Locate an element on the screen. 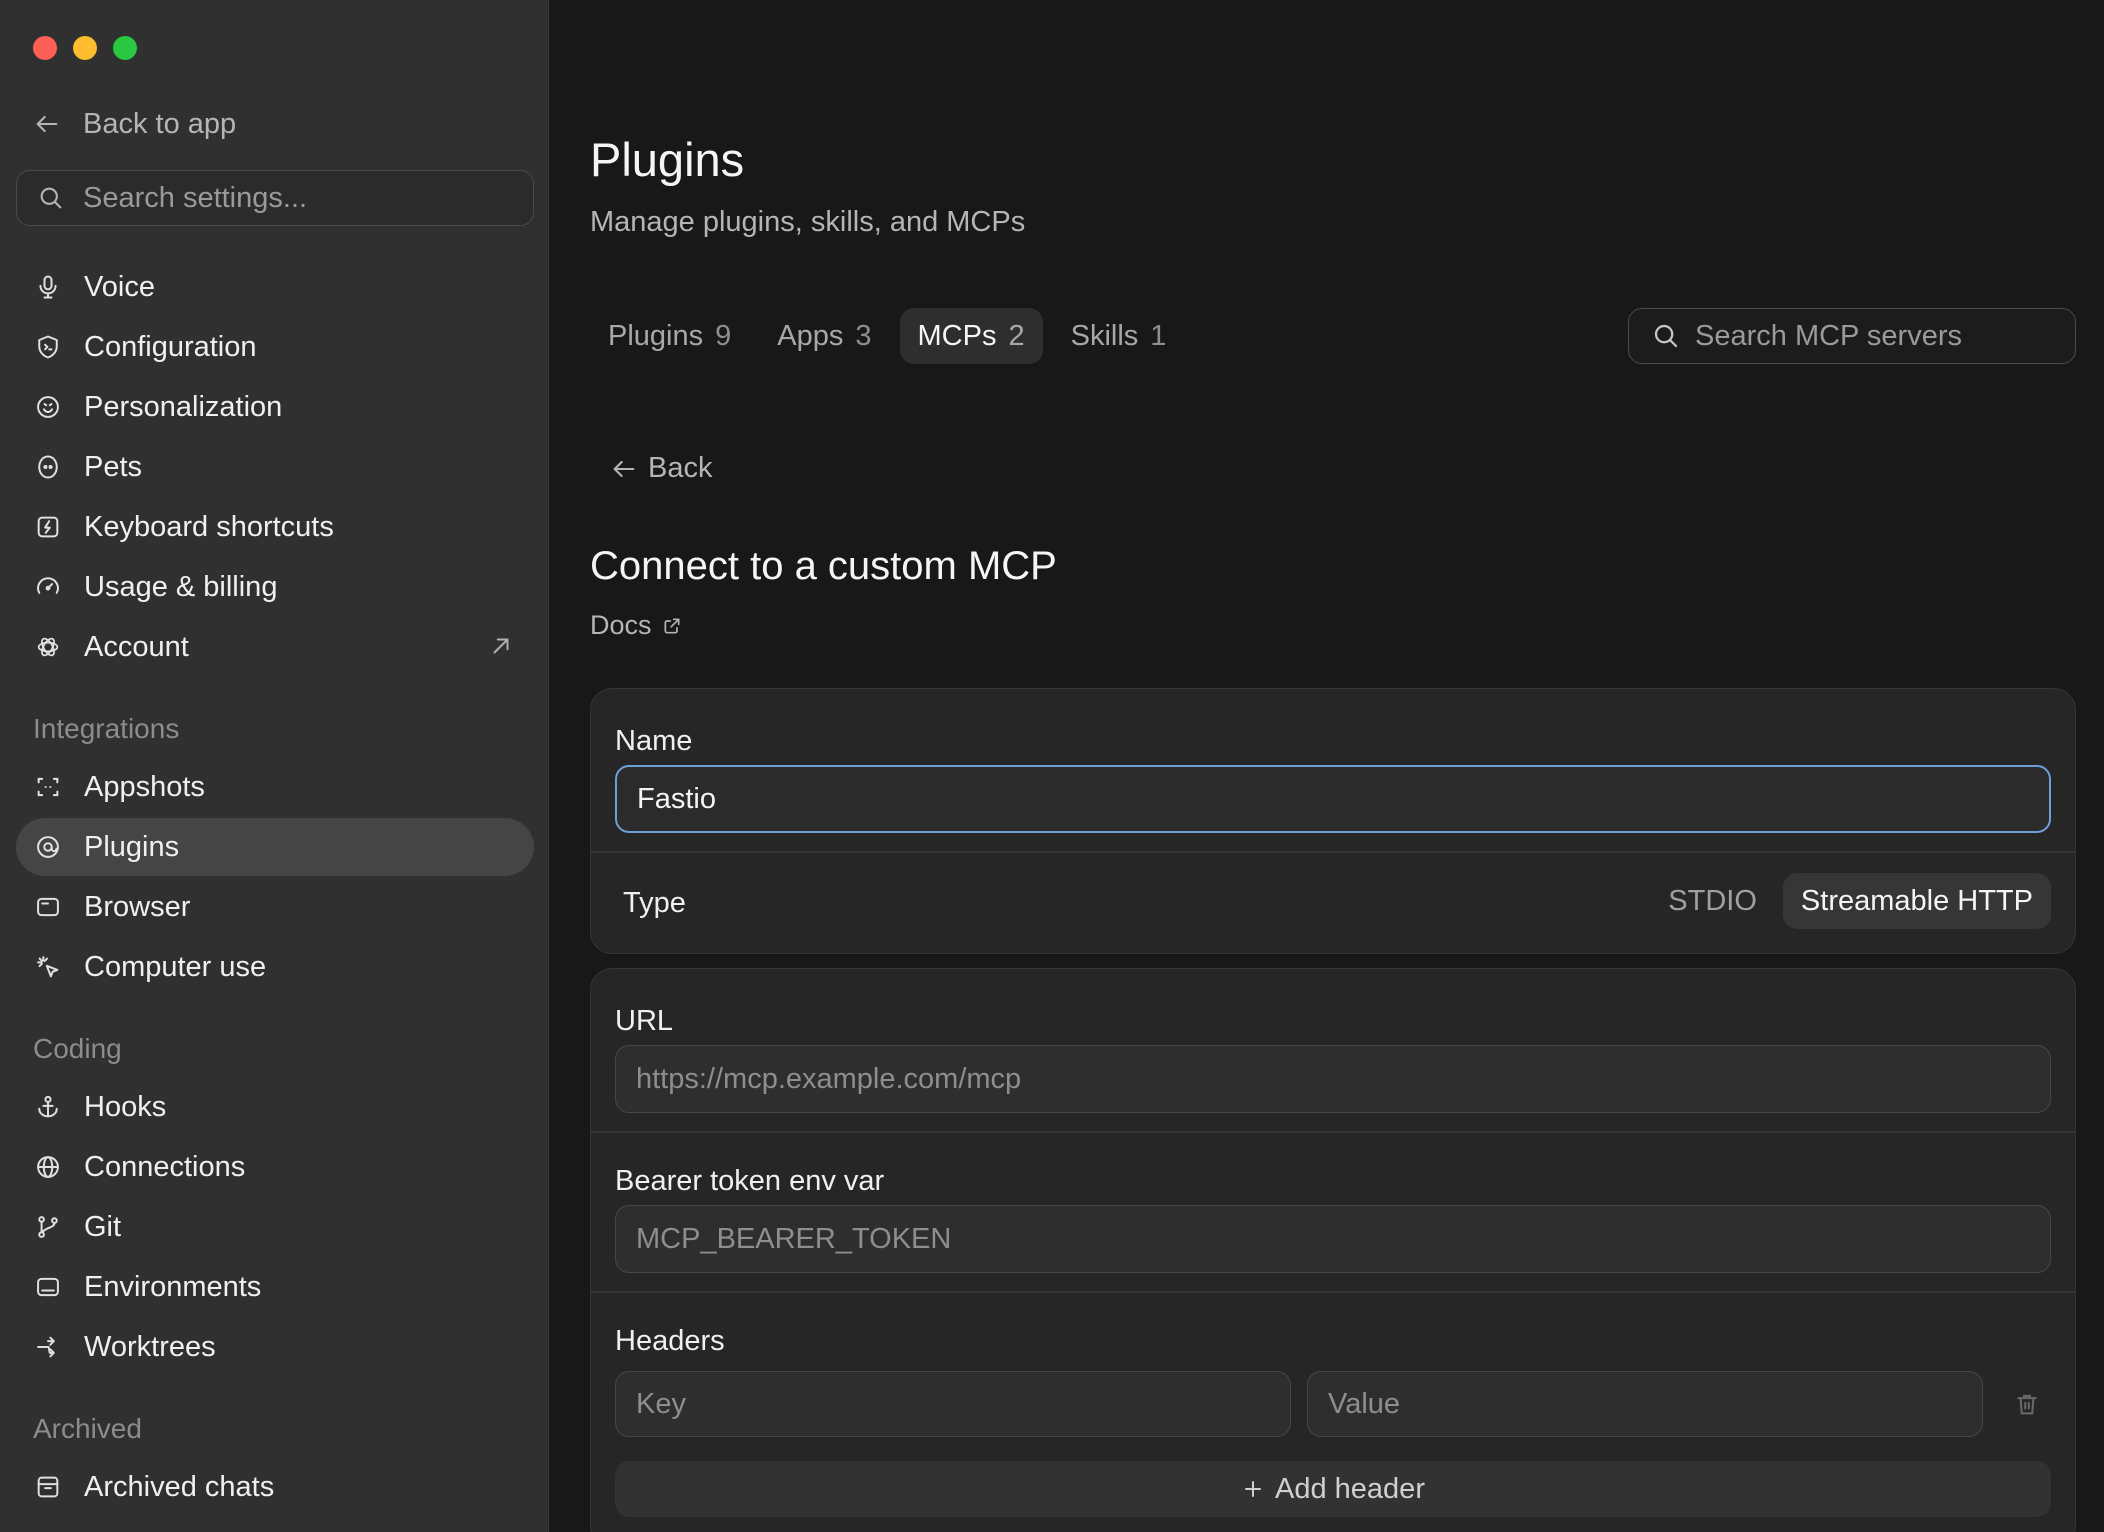  sidebar-item-label: Connections is located at coordinates (165, 1166).